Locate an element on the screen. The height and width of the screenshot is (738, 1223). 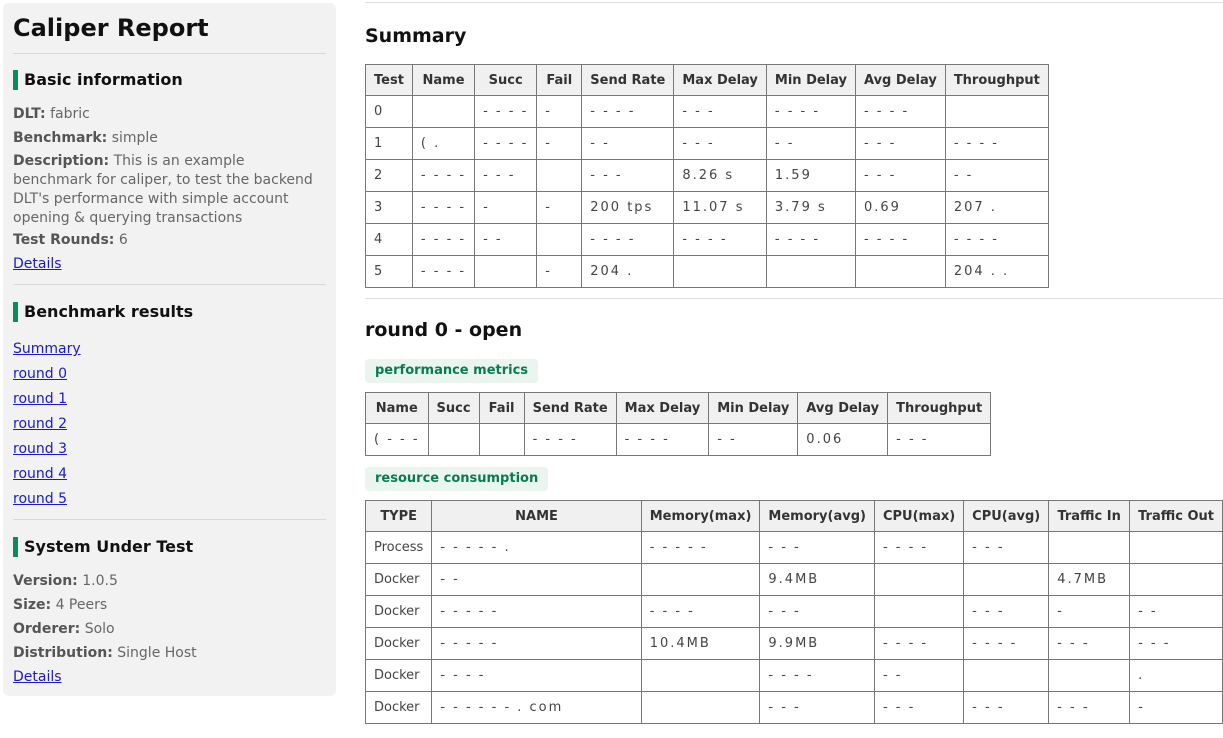
summary-cell: 3.79 s is located at coordinates (810, 207).